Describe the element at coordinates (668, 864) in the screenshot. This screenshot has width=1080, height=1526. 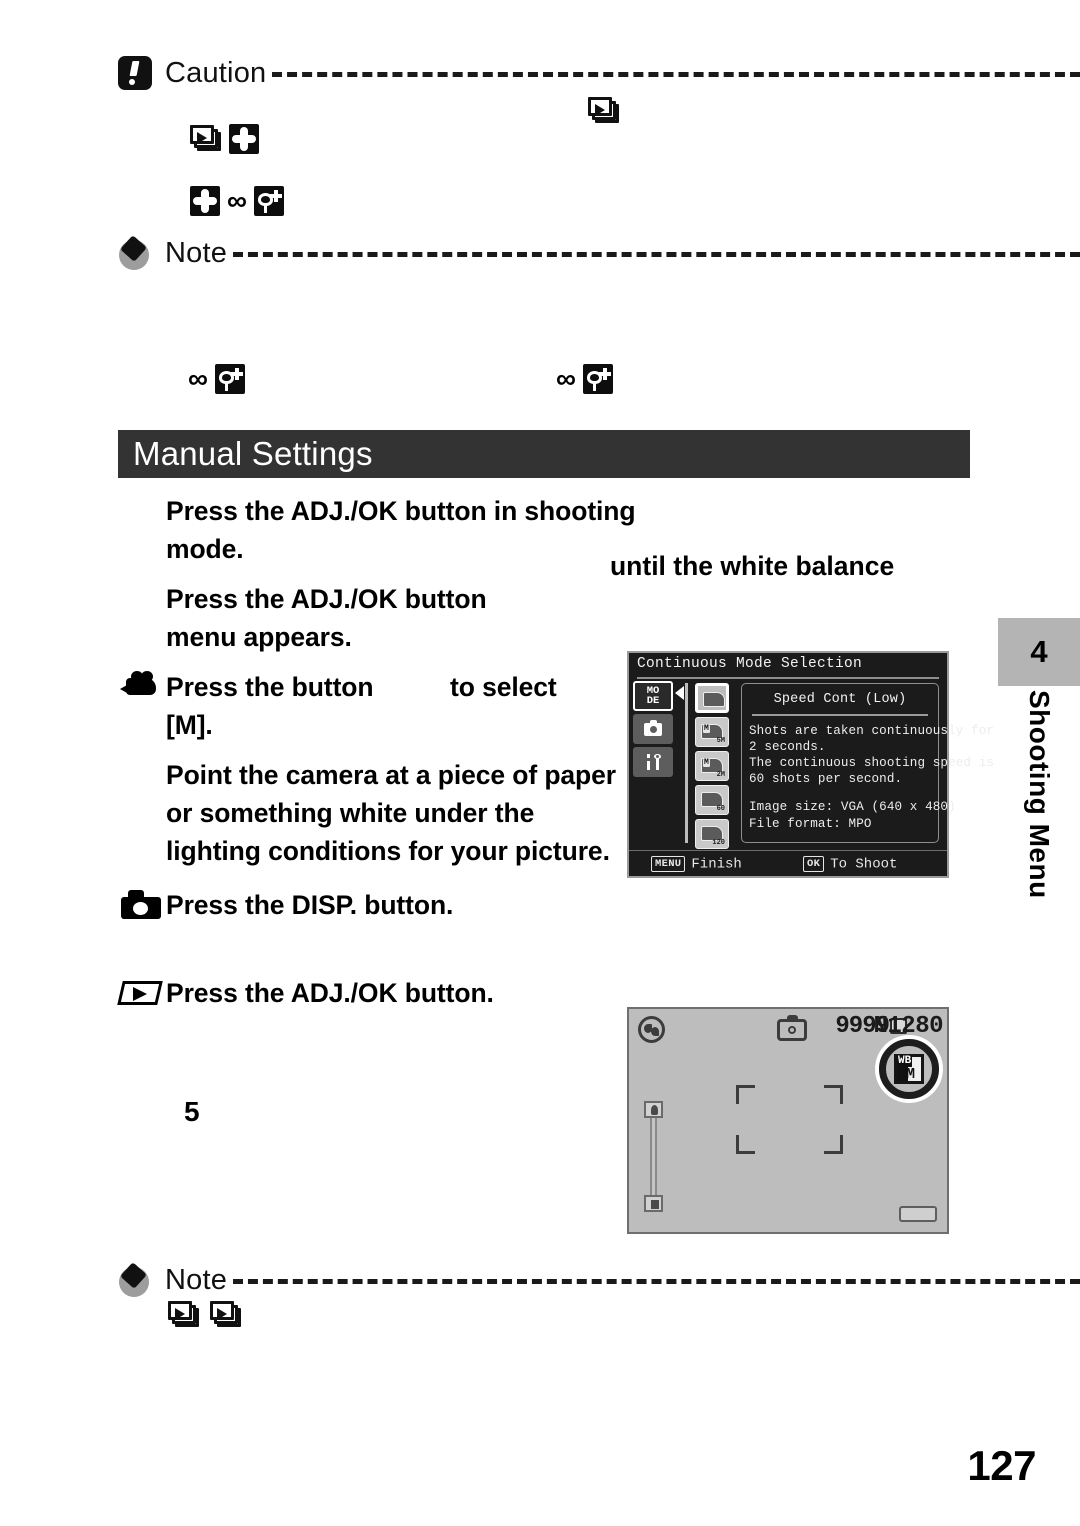
I see `lcd-menu-key: MENU` at that location.